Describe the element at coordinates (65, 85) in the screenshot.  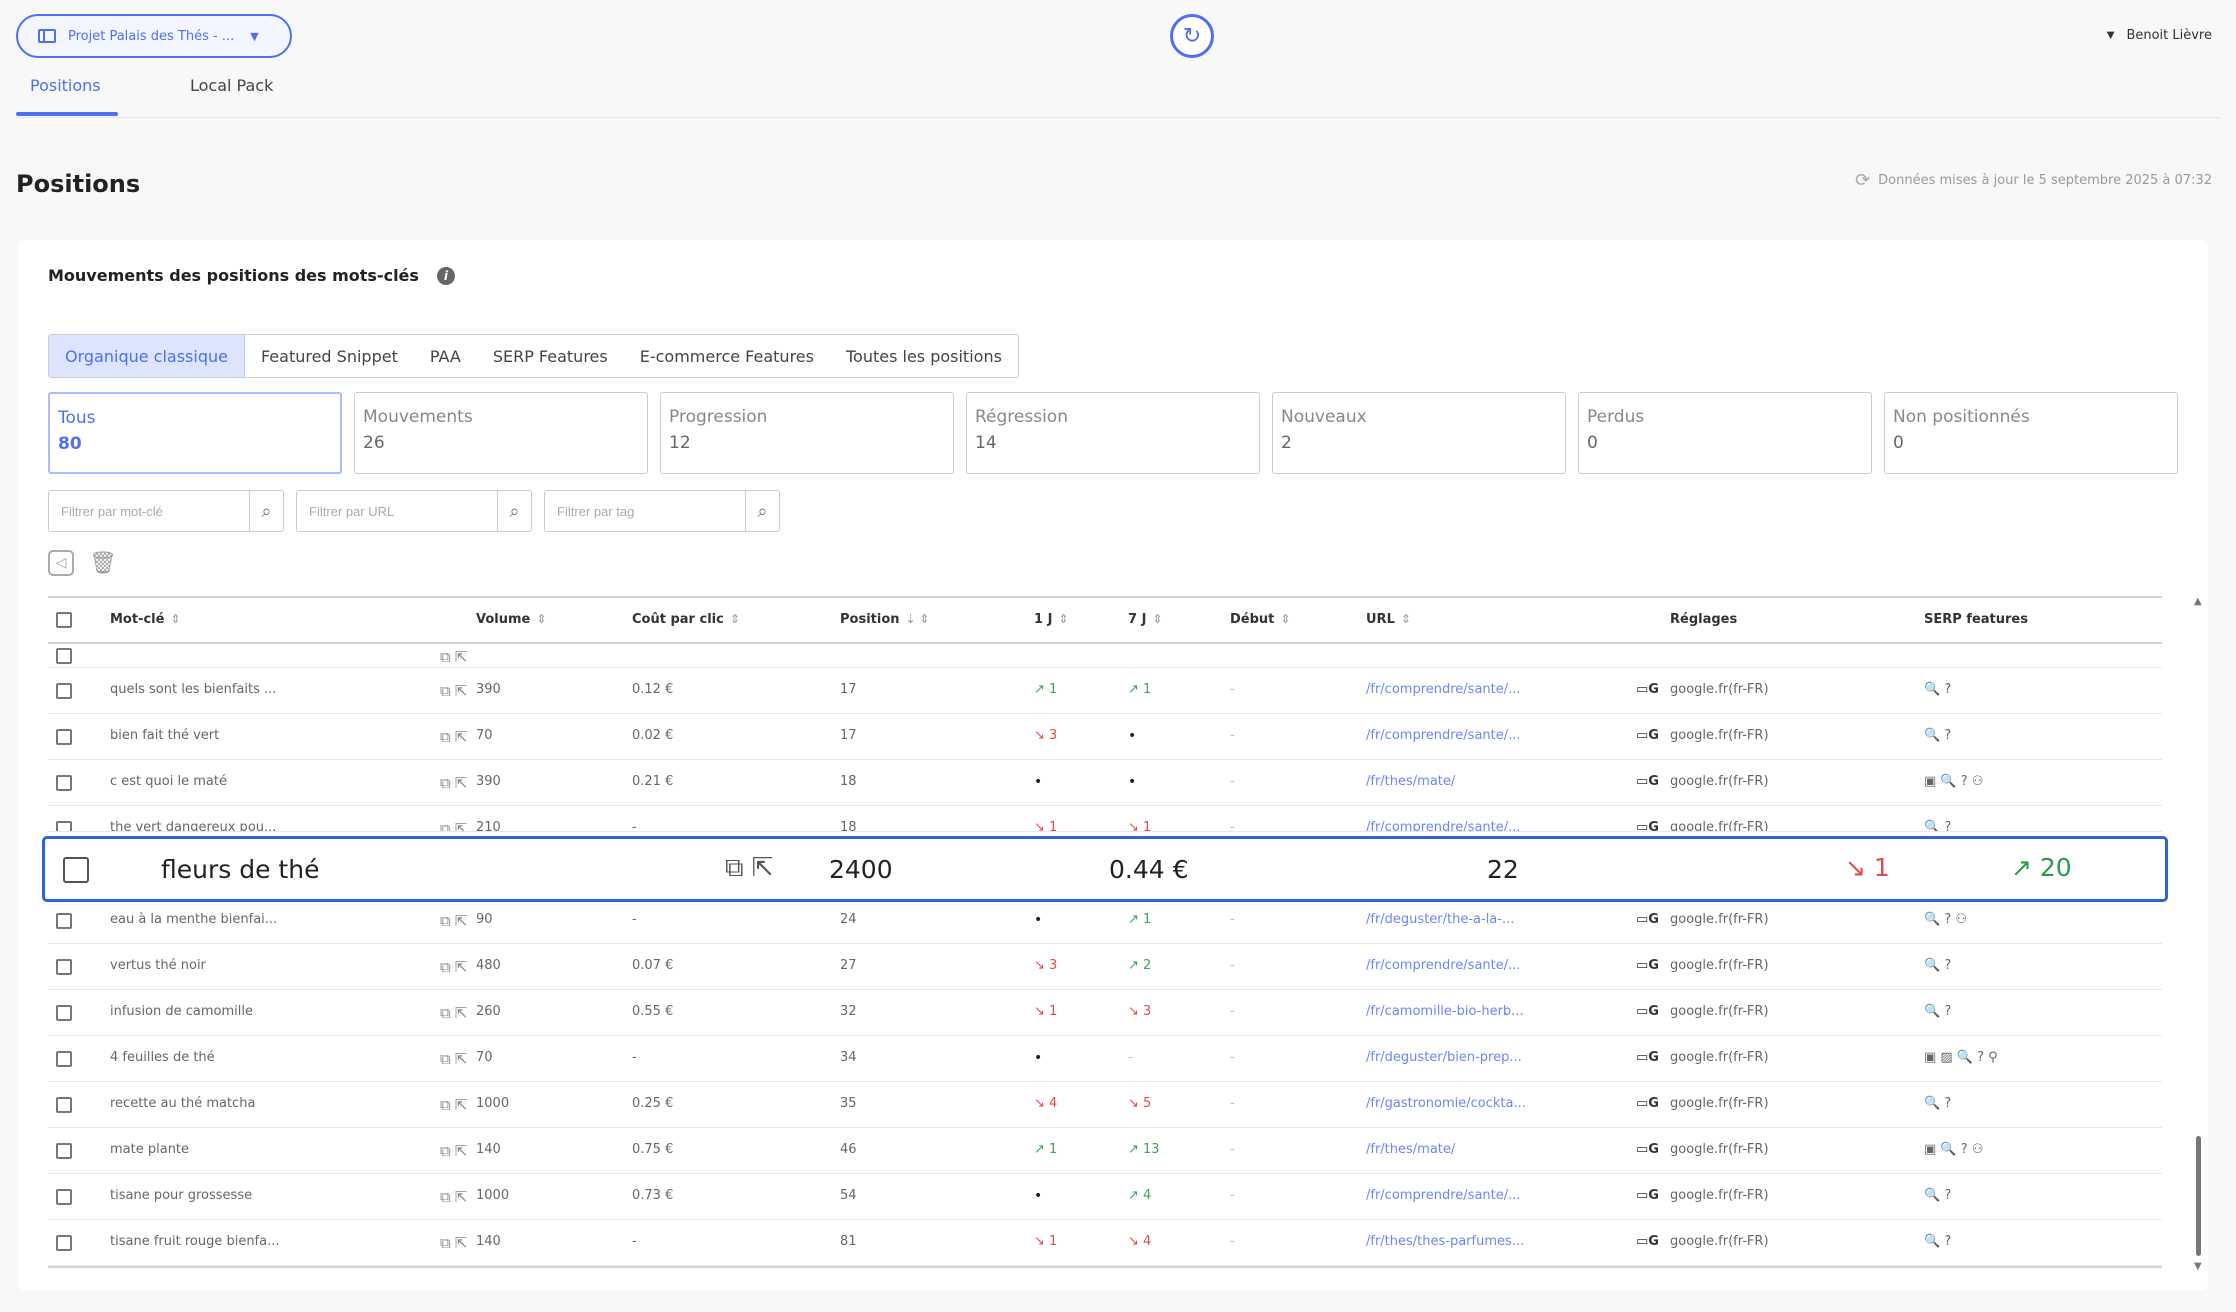
I see `tab-positions: Positions` at that location.